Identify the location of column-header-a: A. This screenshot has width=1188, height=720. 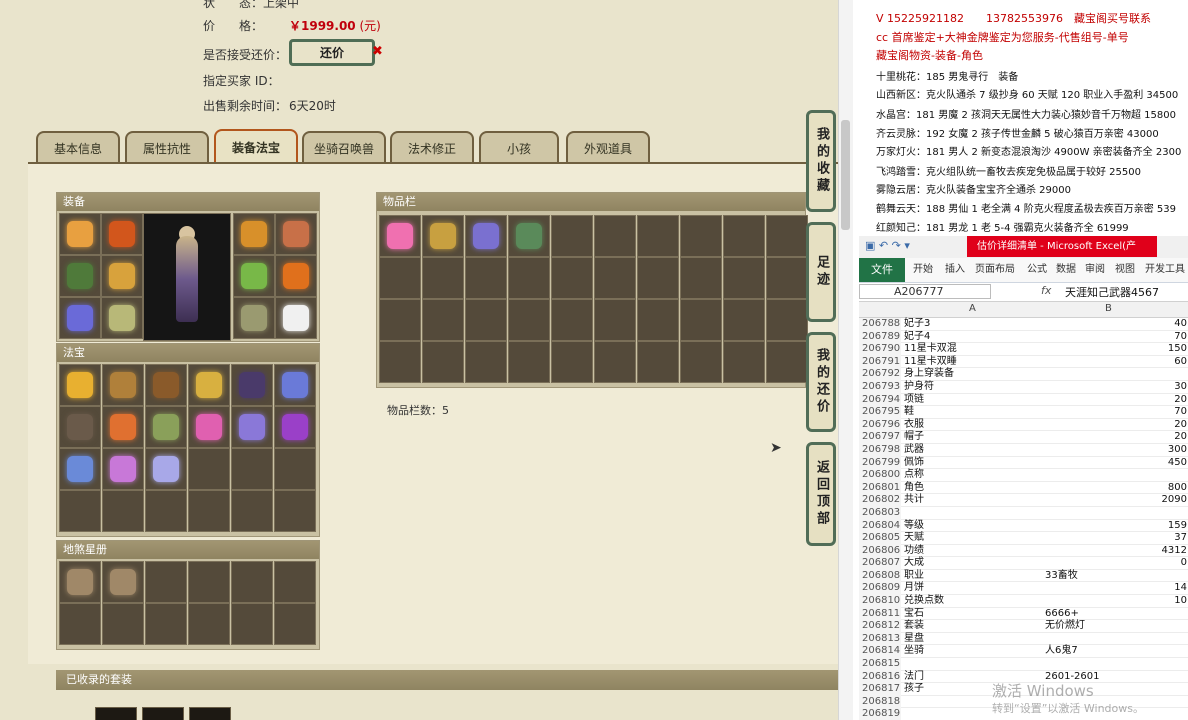
(972, 308).